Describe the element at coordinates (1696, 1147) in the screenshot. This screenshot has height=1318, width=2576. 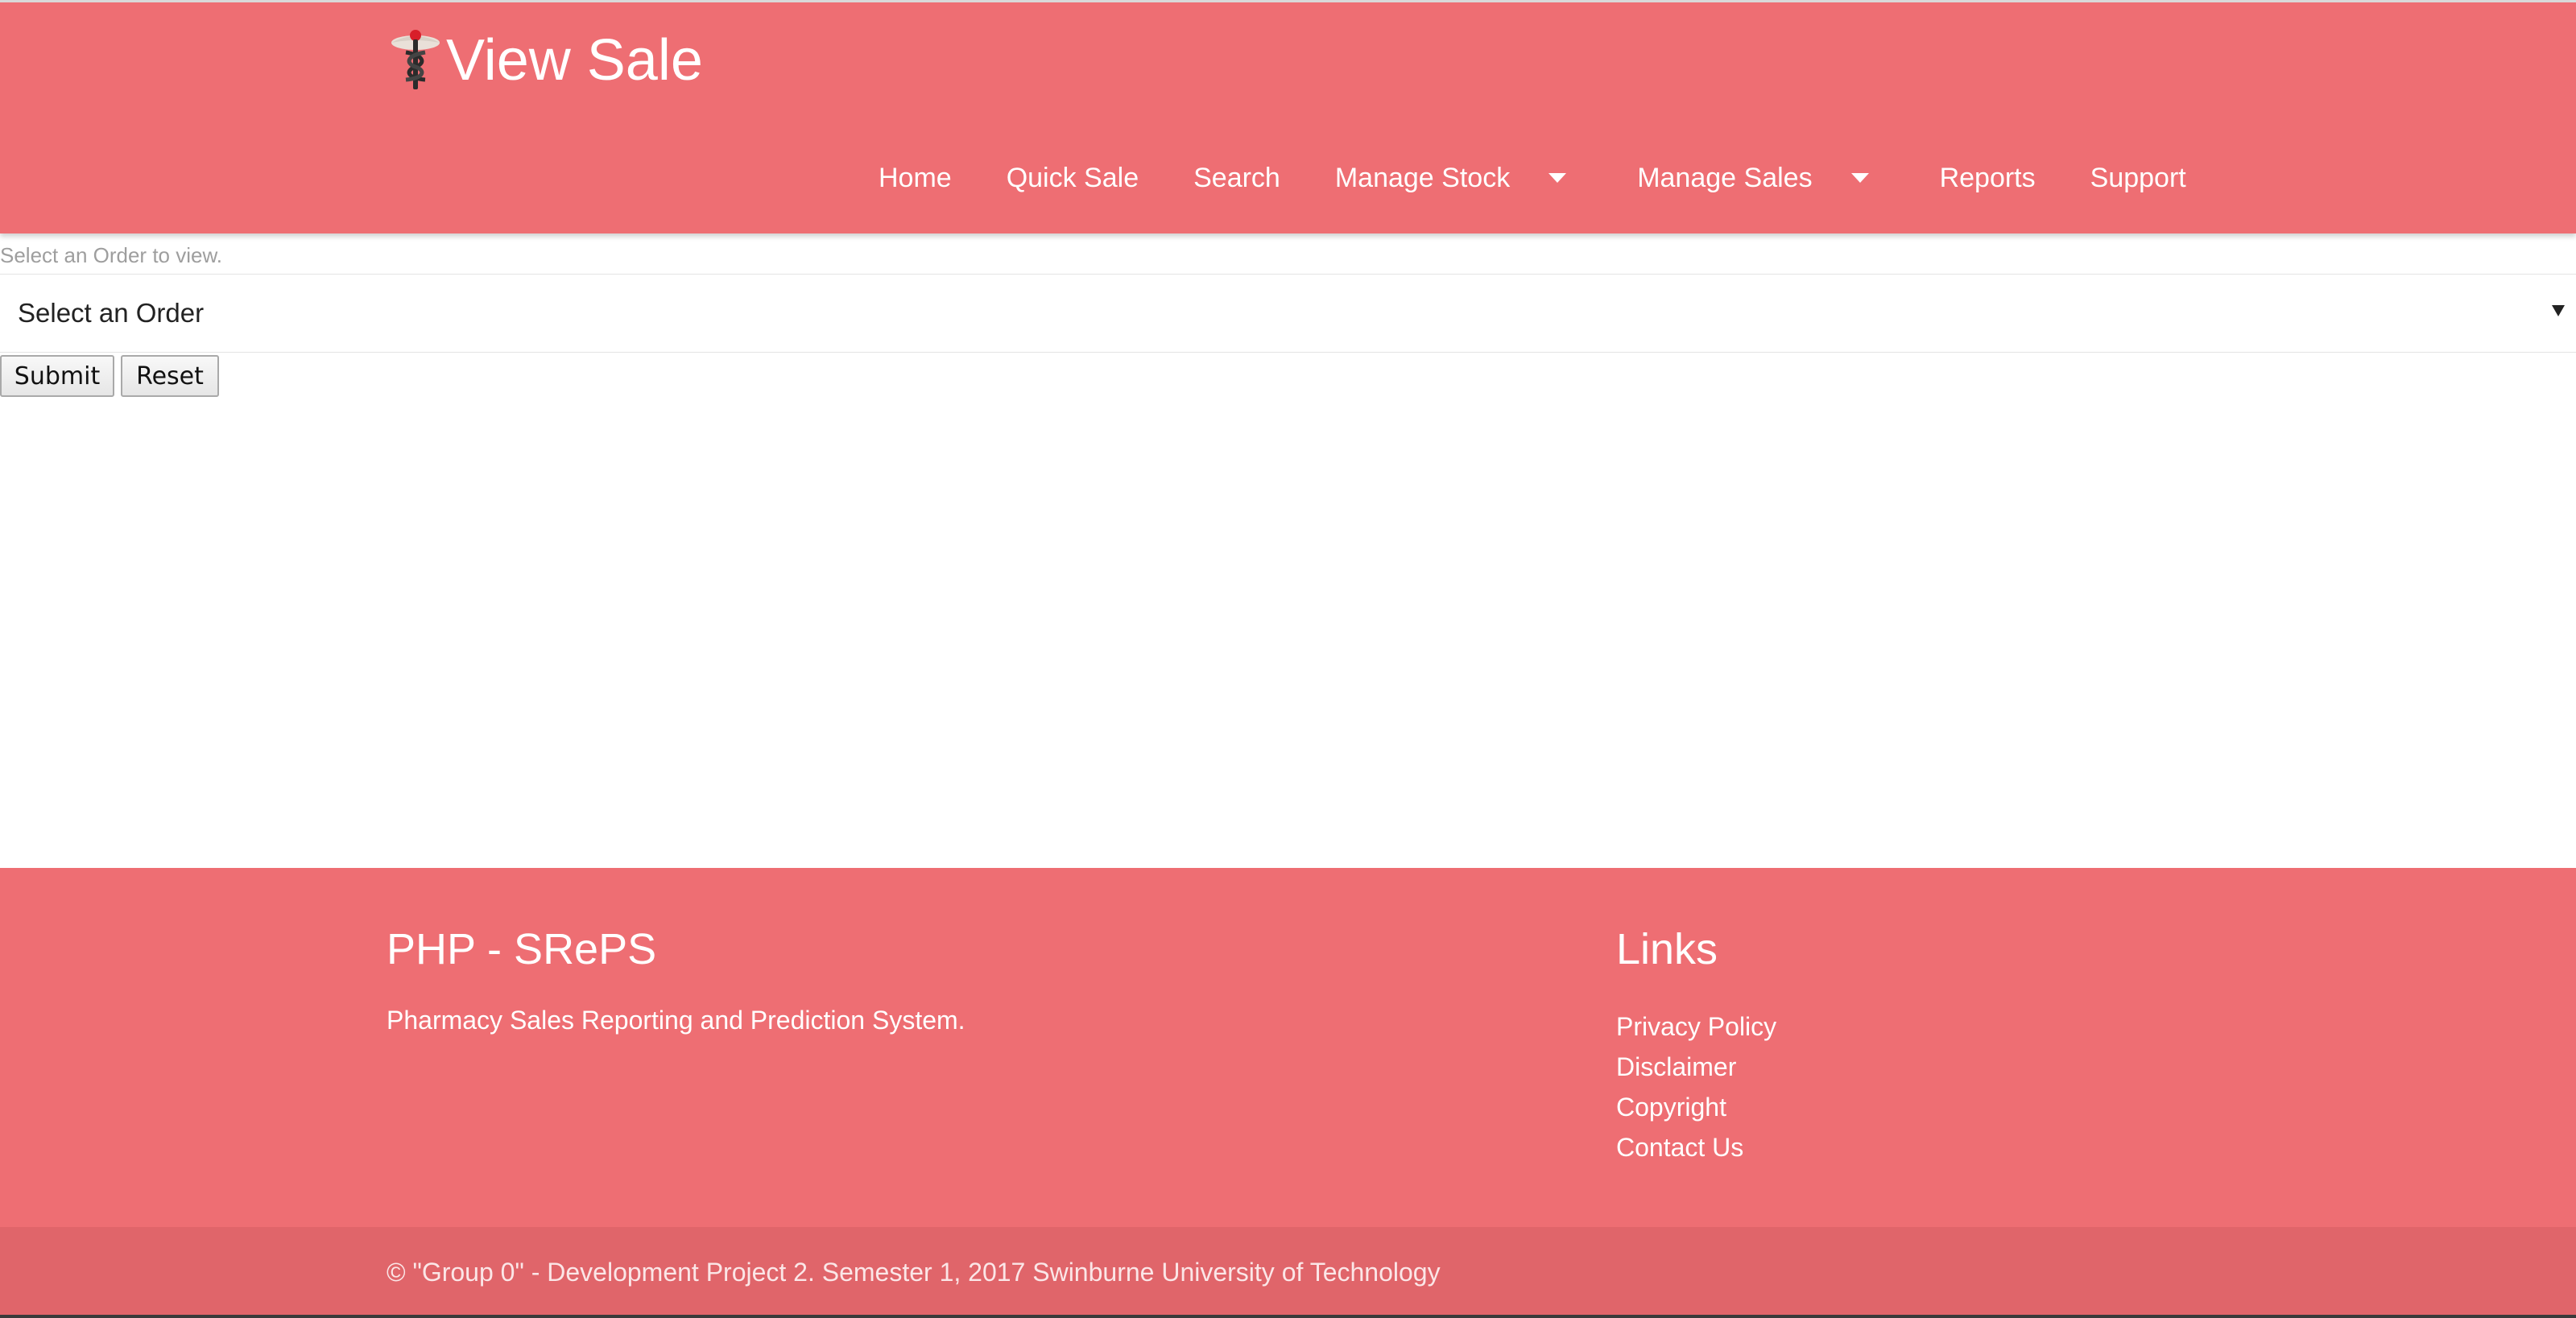
I see `link-contact-us: Contact Us` at that location.